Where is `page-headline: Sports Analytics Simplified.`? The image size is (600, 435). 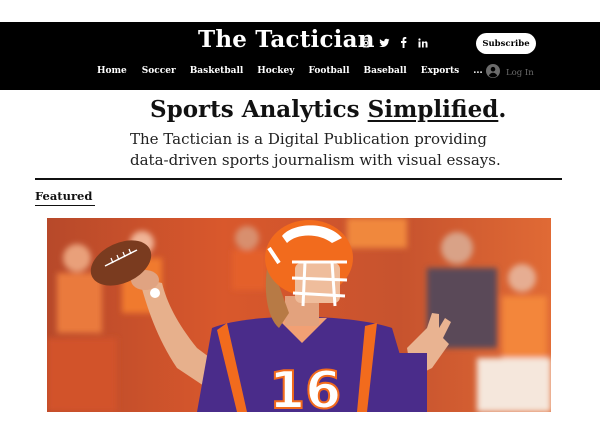 page-headline: Sports Analytics Simplified. is located at coordinates (328, 109).